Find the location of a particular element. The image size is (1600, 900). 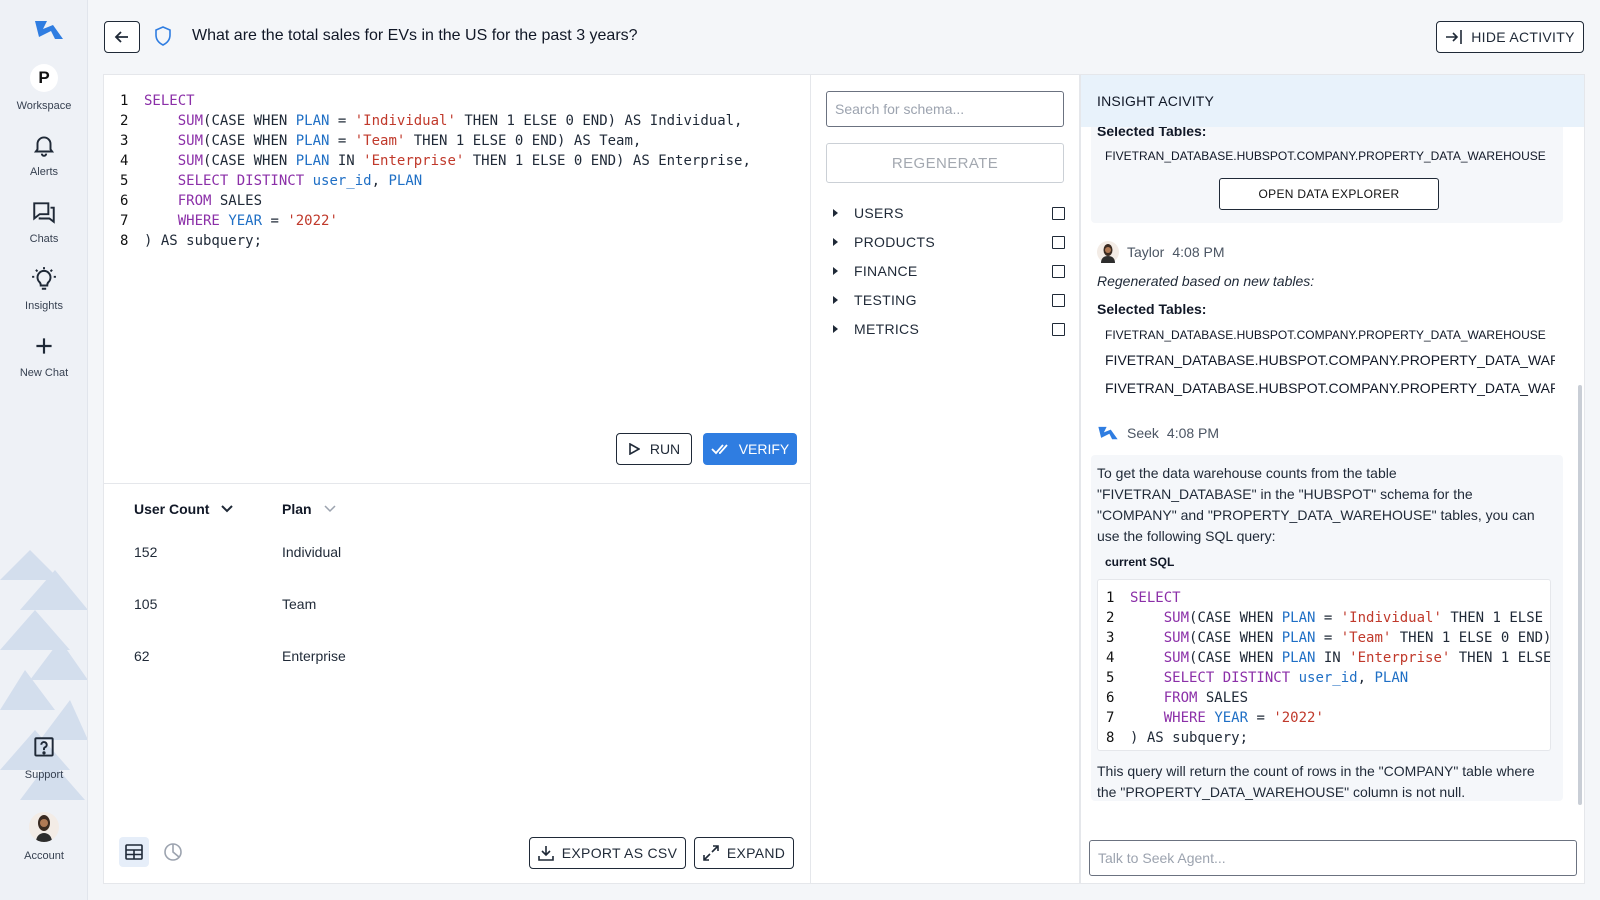

table-icon is located at coordinates (134, 852).